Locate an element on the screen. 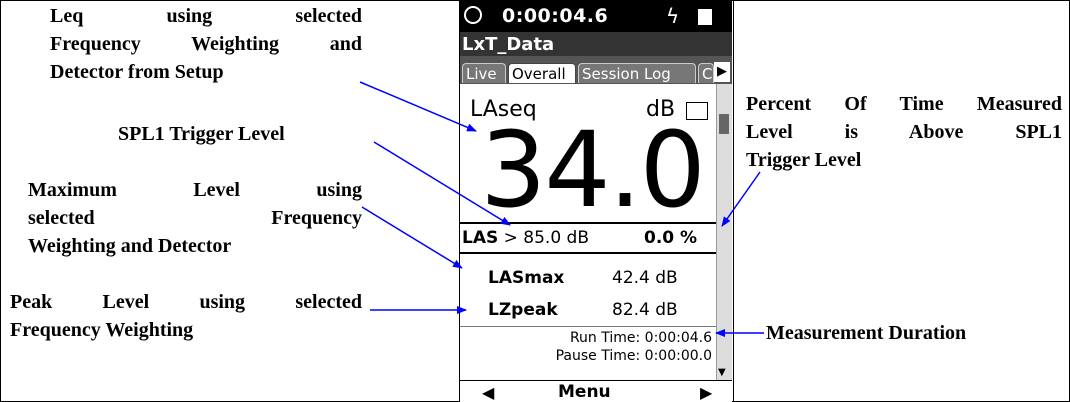 This screenshot has width=1070, height=402. arrow-spl1 is located at coordinates (442, 183).